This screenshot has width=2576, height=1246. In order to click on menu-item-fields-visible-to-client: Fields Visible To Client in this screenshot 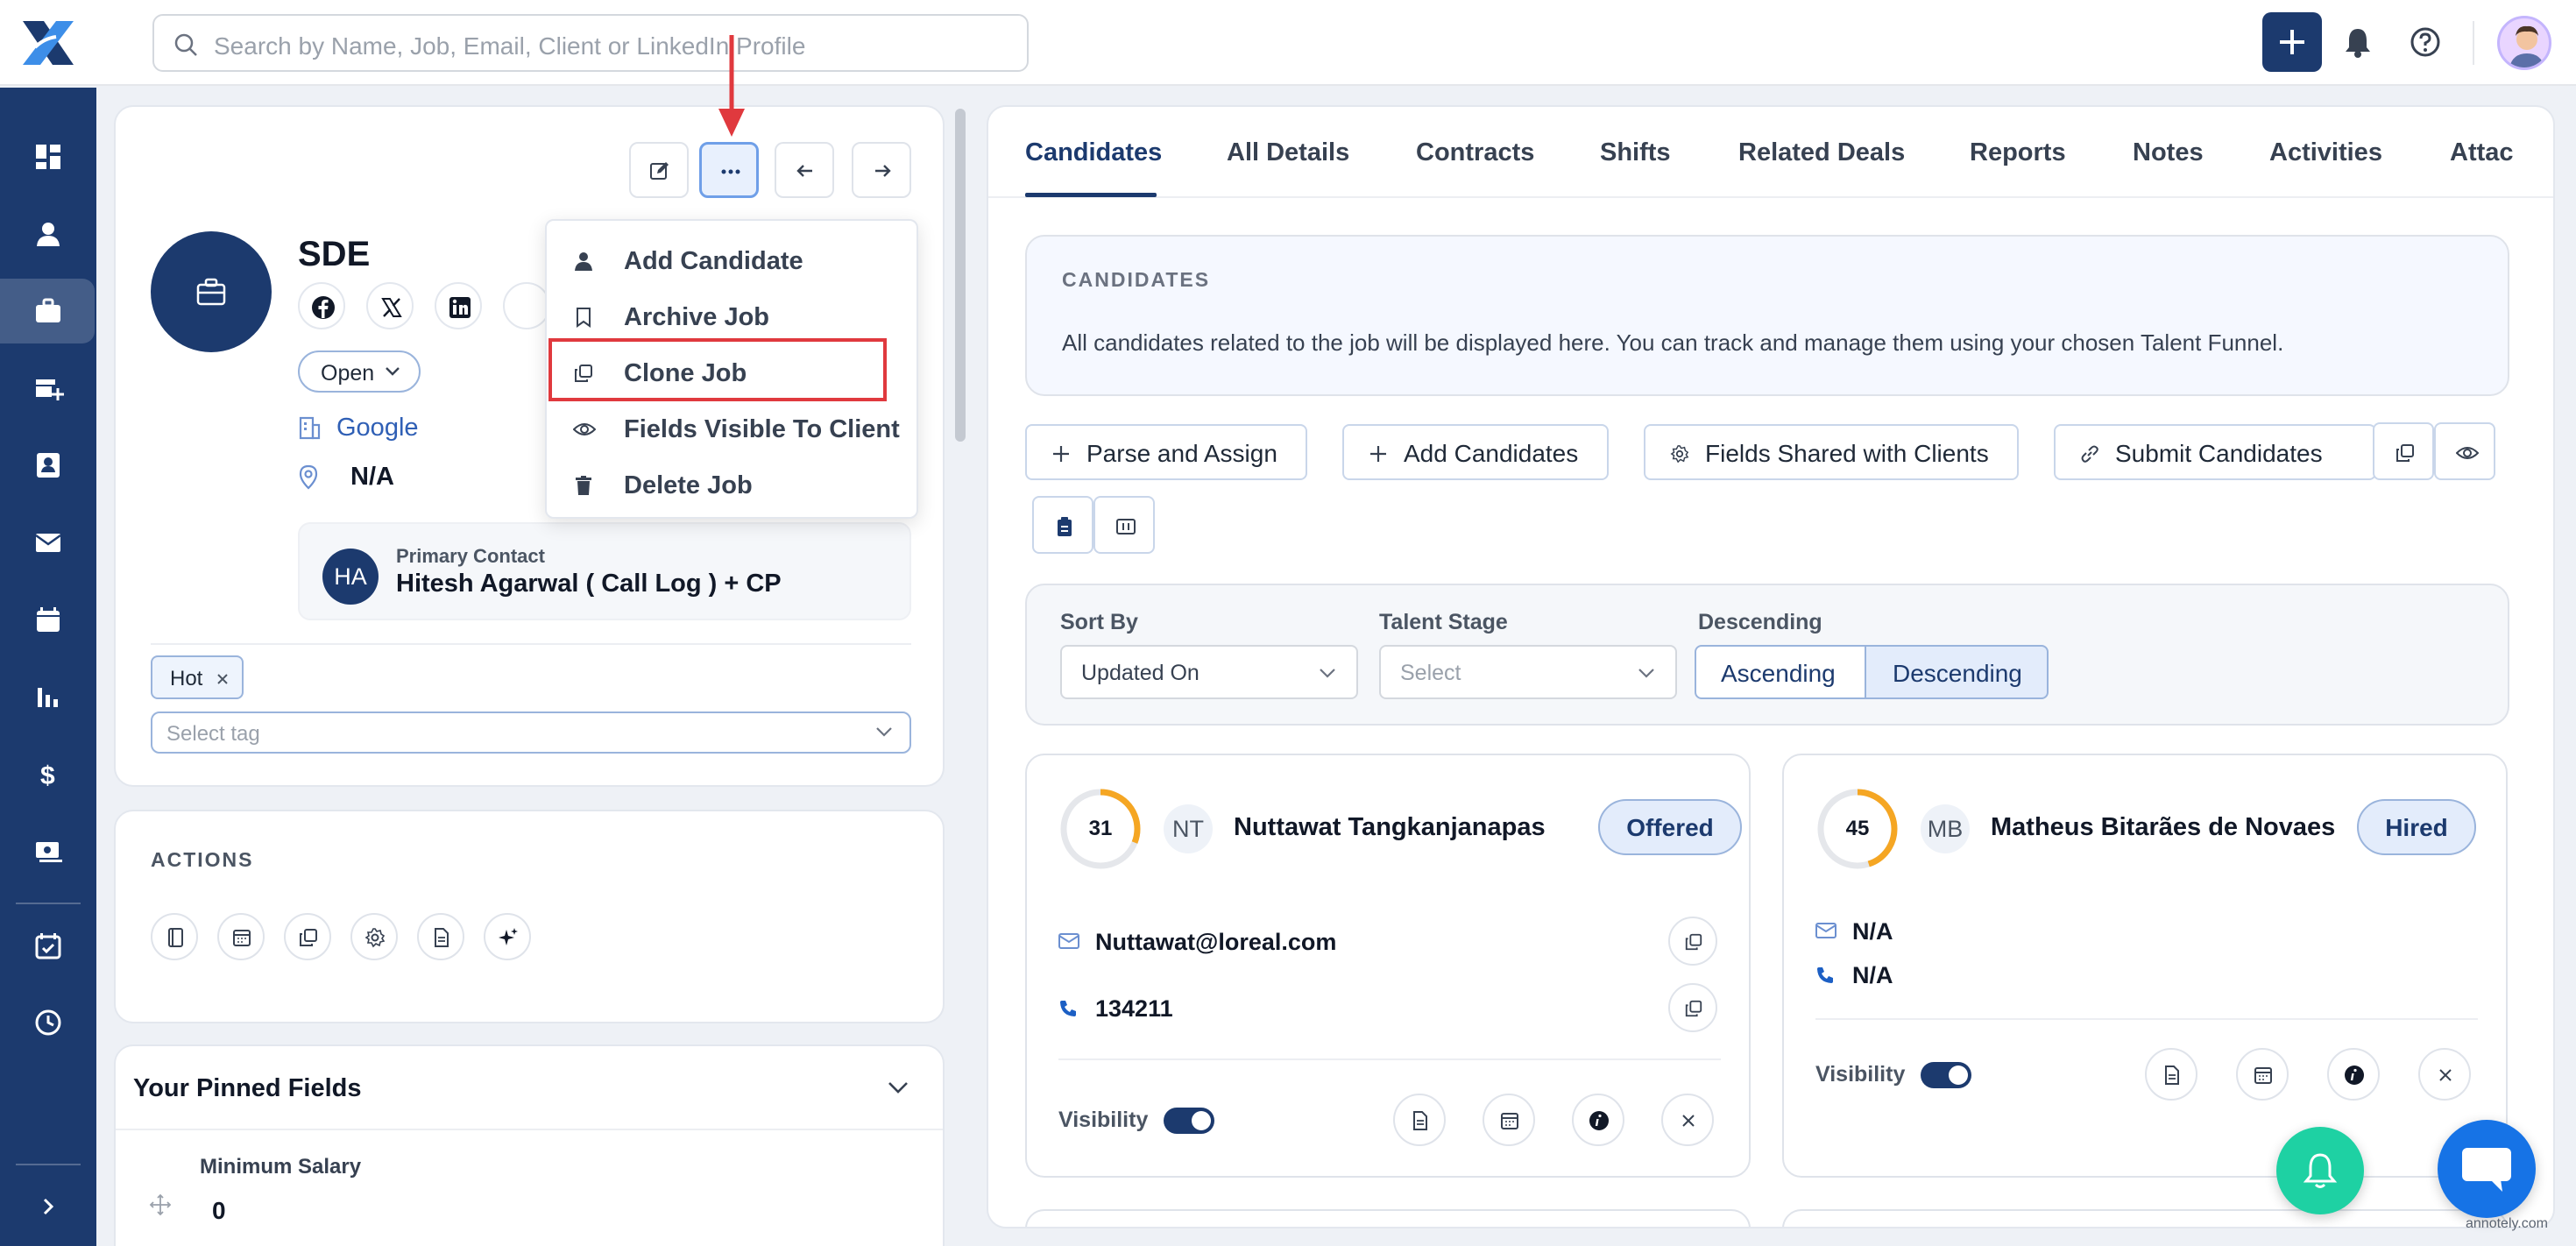, I will do `click(731, 429)`.